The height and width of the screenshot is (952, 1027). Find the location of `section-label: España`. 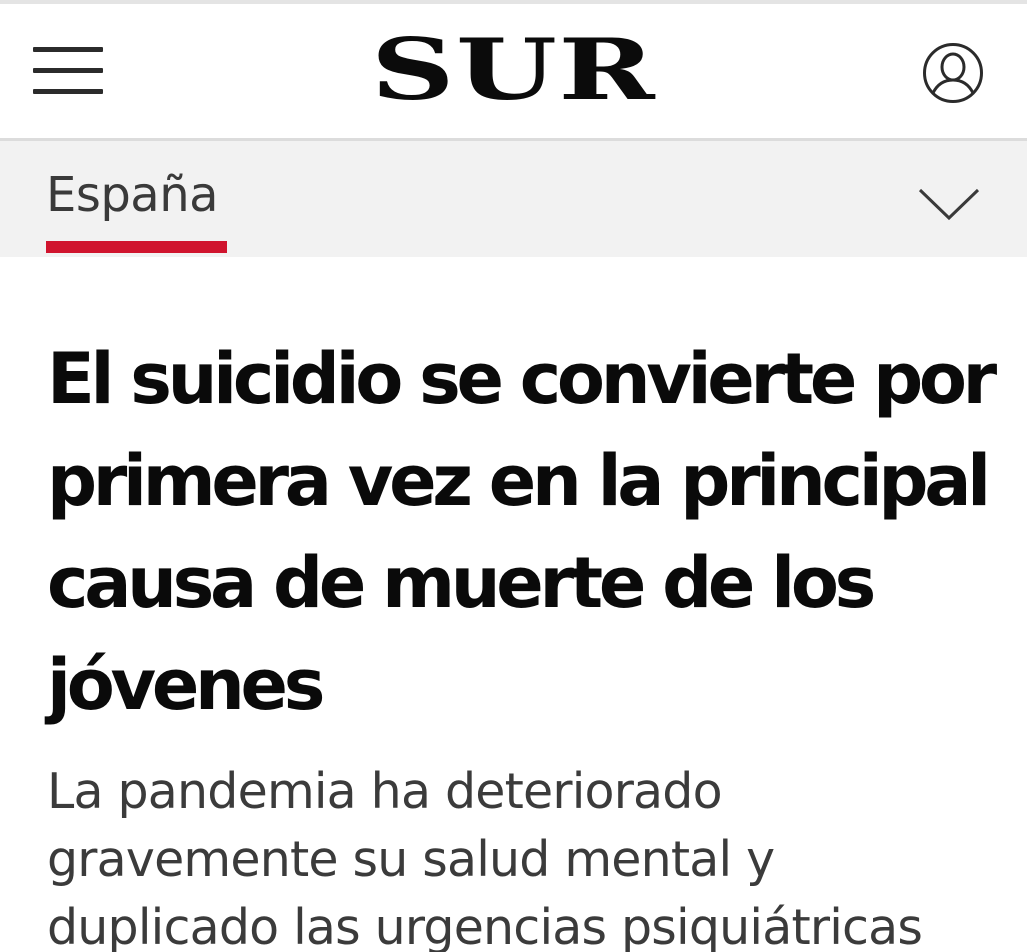

section-label: España is located at coordinates (132, 195).